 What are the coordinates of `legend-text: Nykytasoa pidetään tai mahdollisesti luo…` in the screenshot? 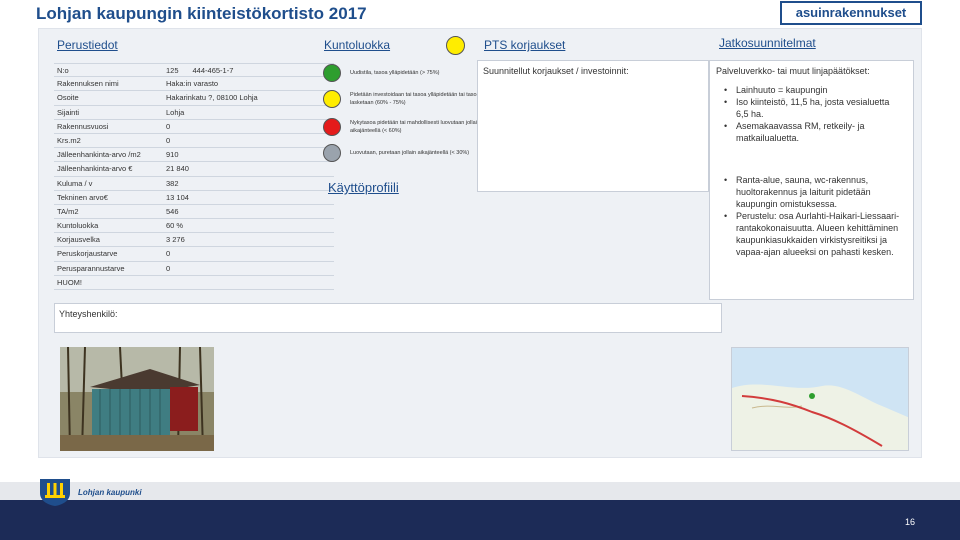 It's located at (415, 127).